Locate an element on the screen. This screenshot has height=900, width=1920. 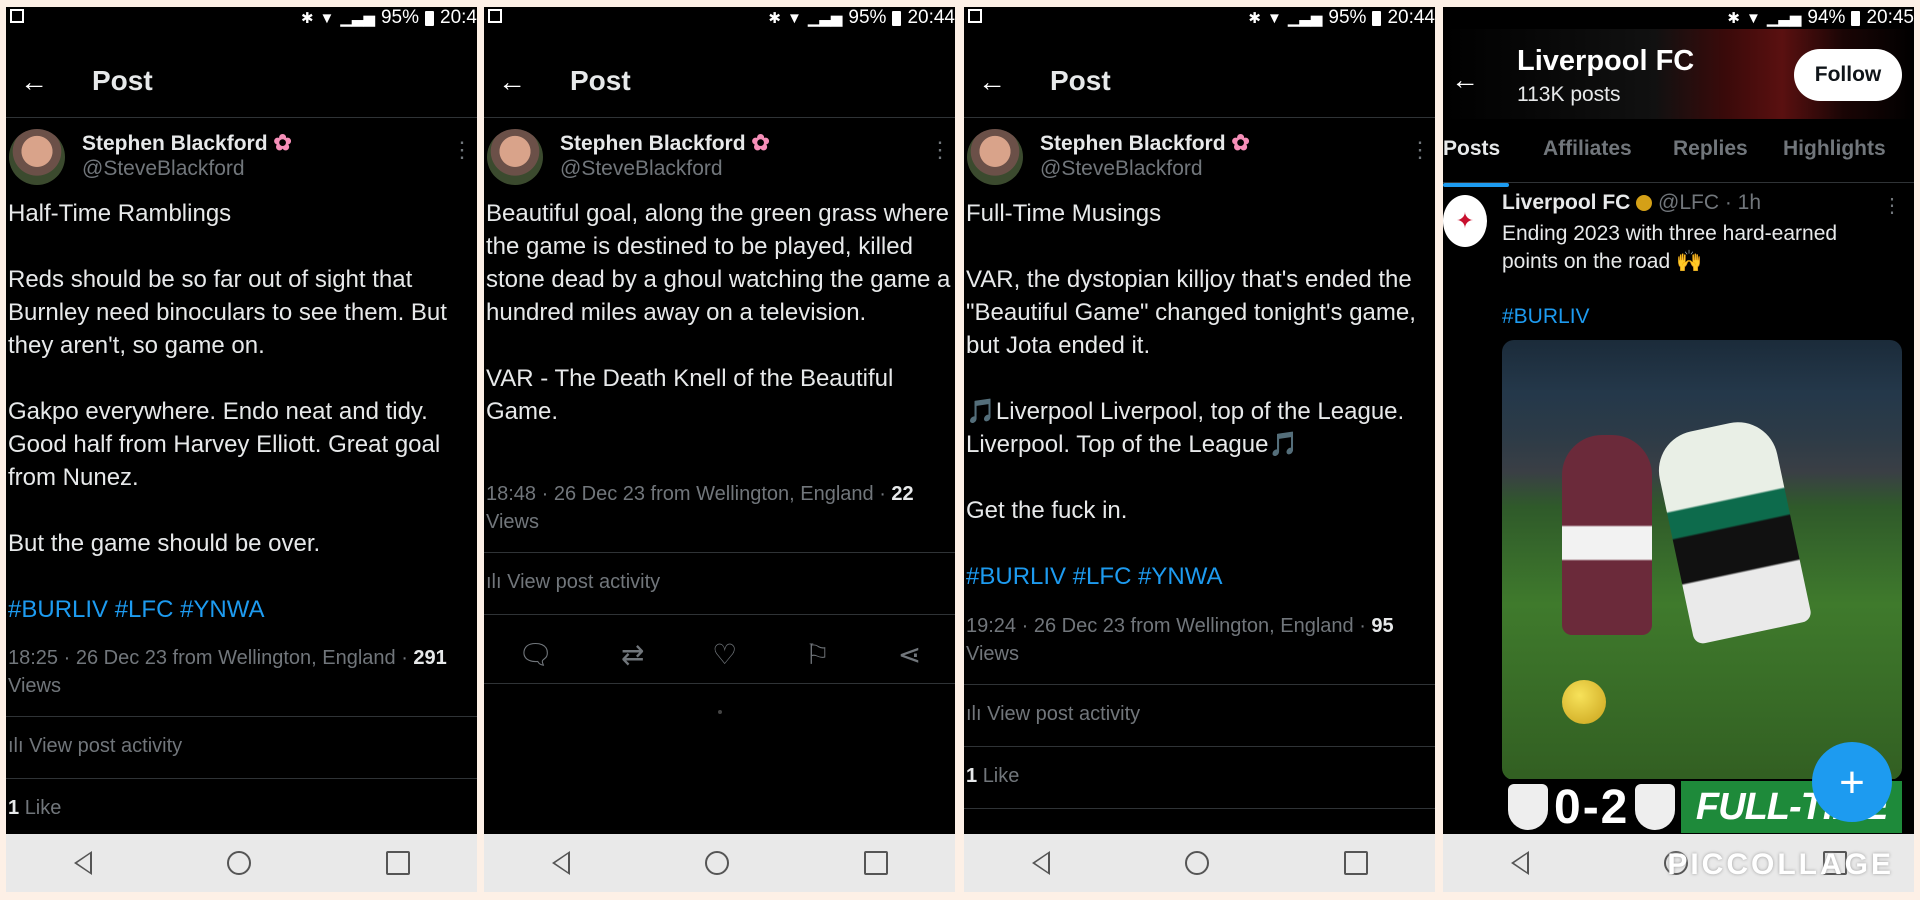
battery-percent: 94% is located at coordinates (1826, 17).